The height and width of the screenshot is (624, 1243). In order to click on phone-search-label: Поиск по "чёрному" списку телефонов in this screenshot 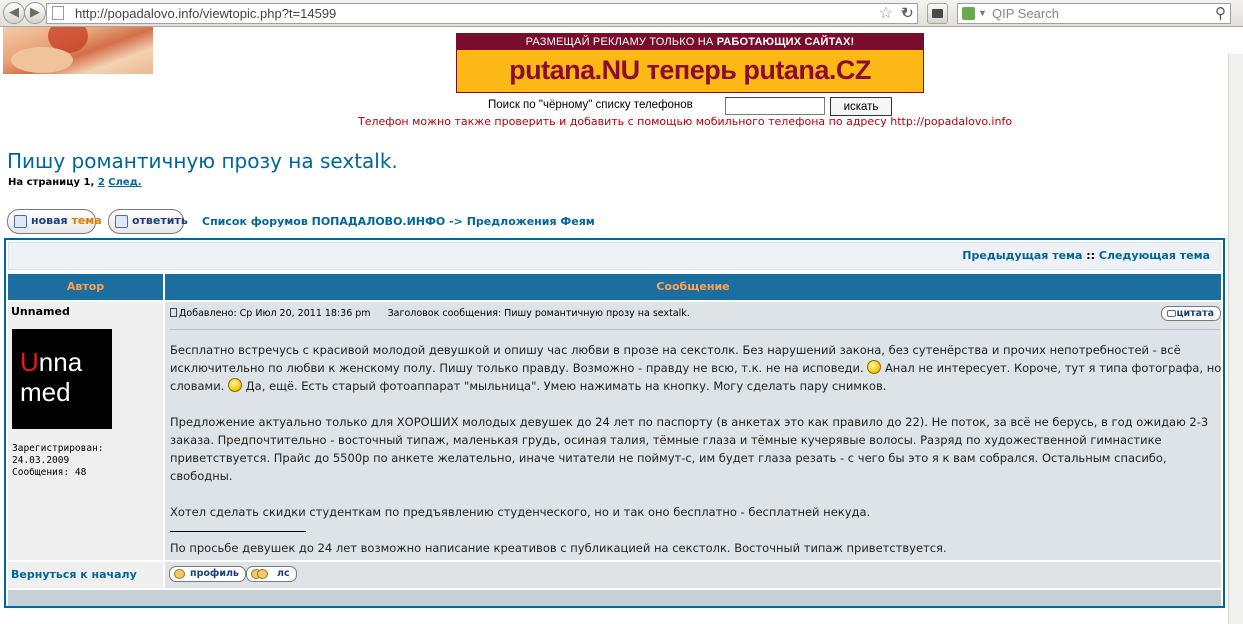, I will do `click(590, 105)`.